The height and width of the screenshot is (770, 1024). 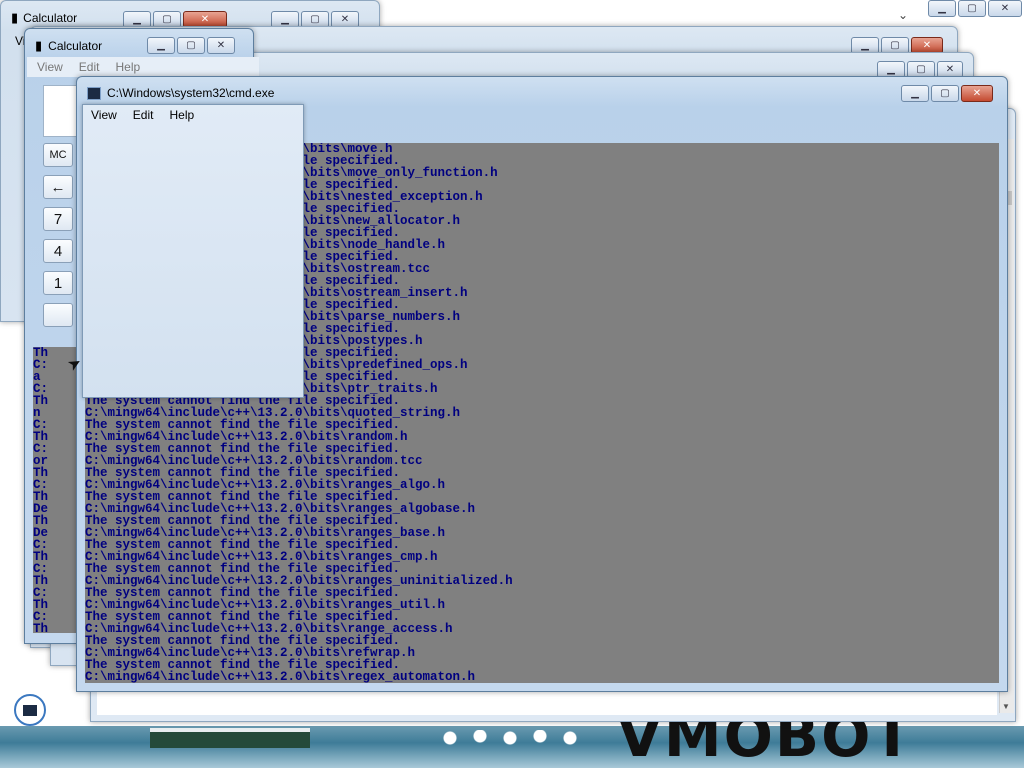 I want to click on memory-clear-button: MC, so click(x=58, y=155).